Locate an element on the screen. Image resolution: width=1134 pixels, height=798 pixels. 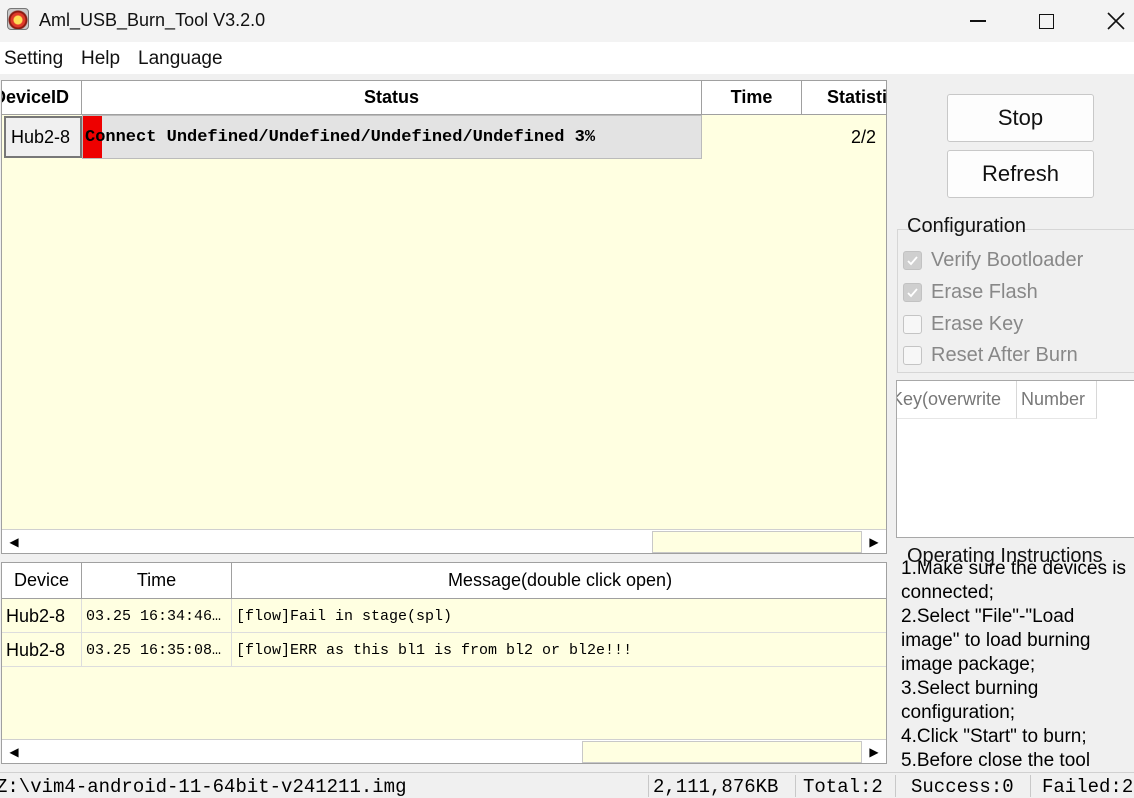
statistics-cell: 2/2 is located at coordinates (863, 136).